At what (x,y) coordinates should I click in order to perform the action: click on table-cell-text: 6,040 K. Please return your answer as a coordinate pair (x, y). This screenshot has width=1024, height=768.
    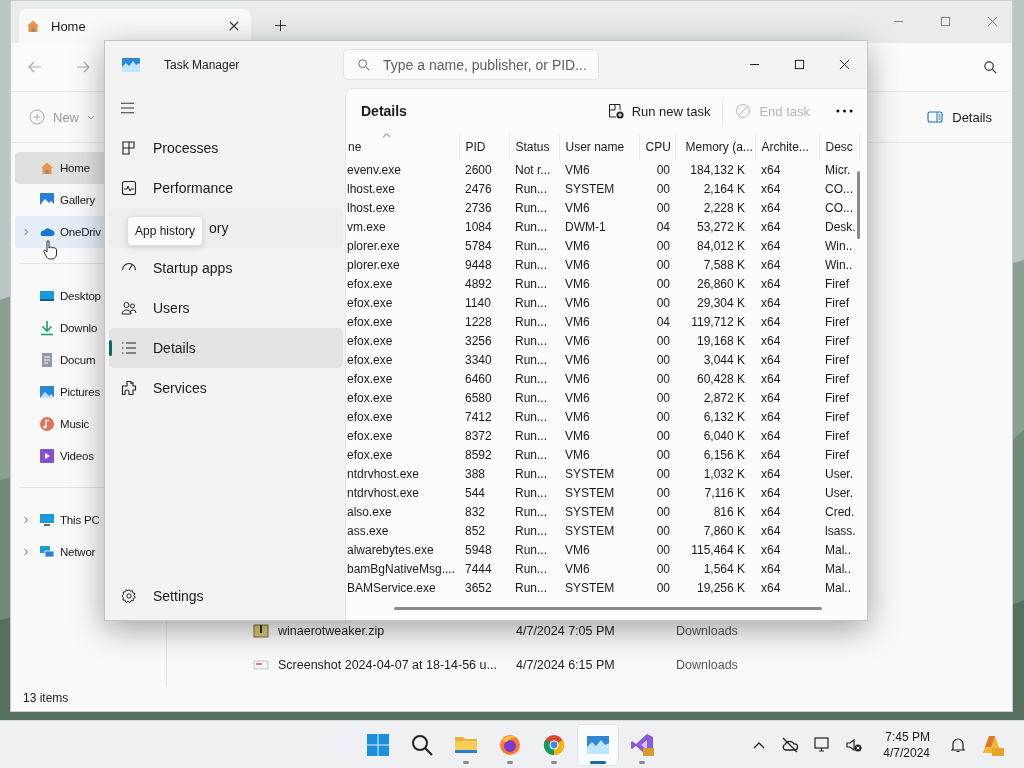
    Looking at the image, I should click on (724, 436).